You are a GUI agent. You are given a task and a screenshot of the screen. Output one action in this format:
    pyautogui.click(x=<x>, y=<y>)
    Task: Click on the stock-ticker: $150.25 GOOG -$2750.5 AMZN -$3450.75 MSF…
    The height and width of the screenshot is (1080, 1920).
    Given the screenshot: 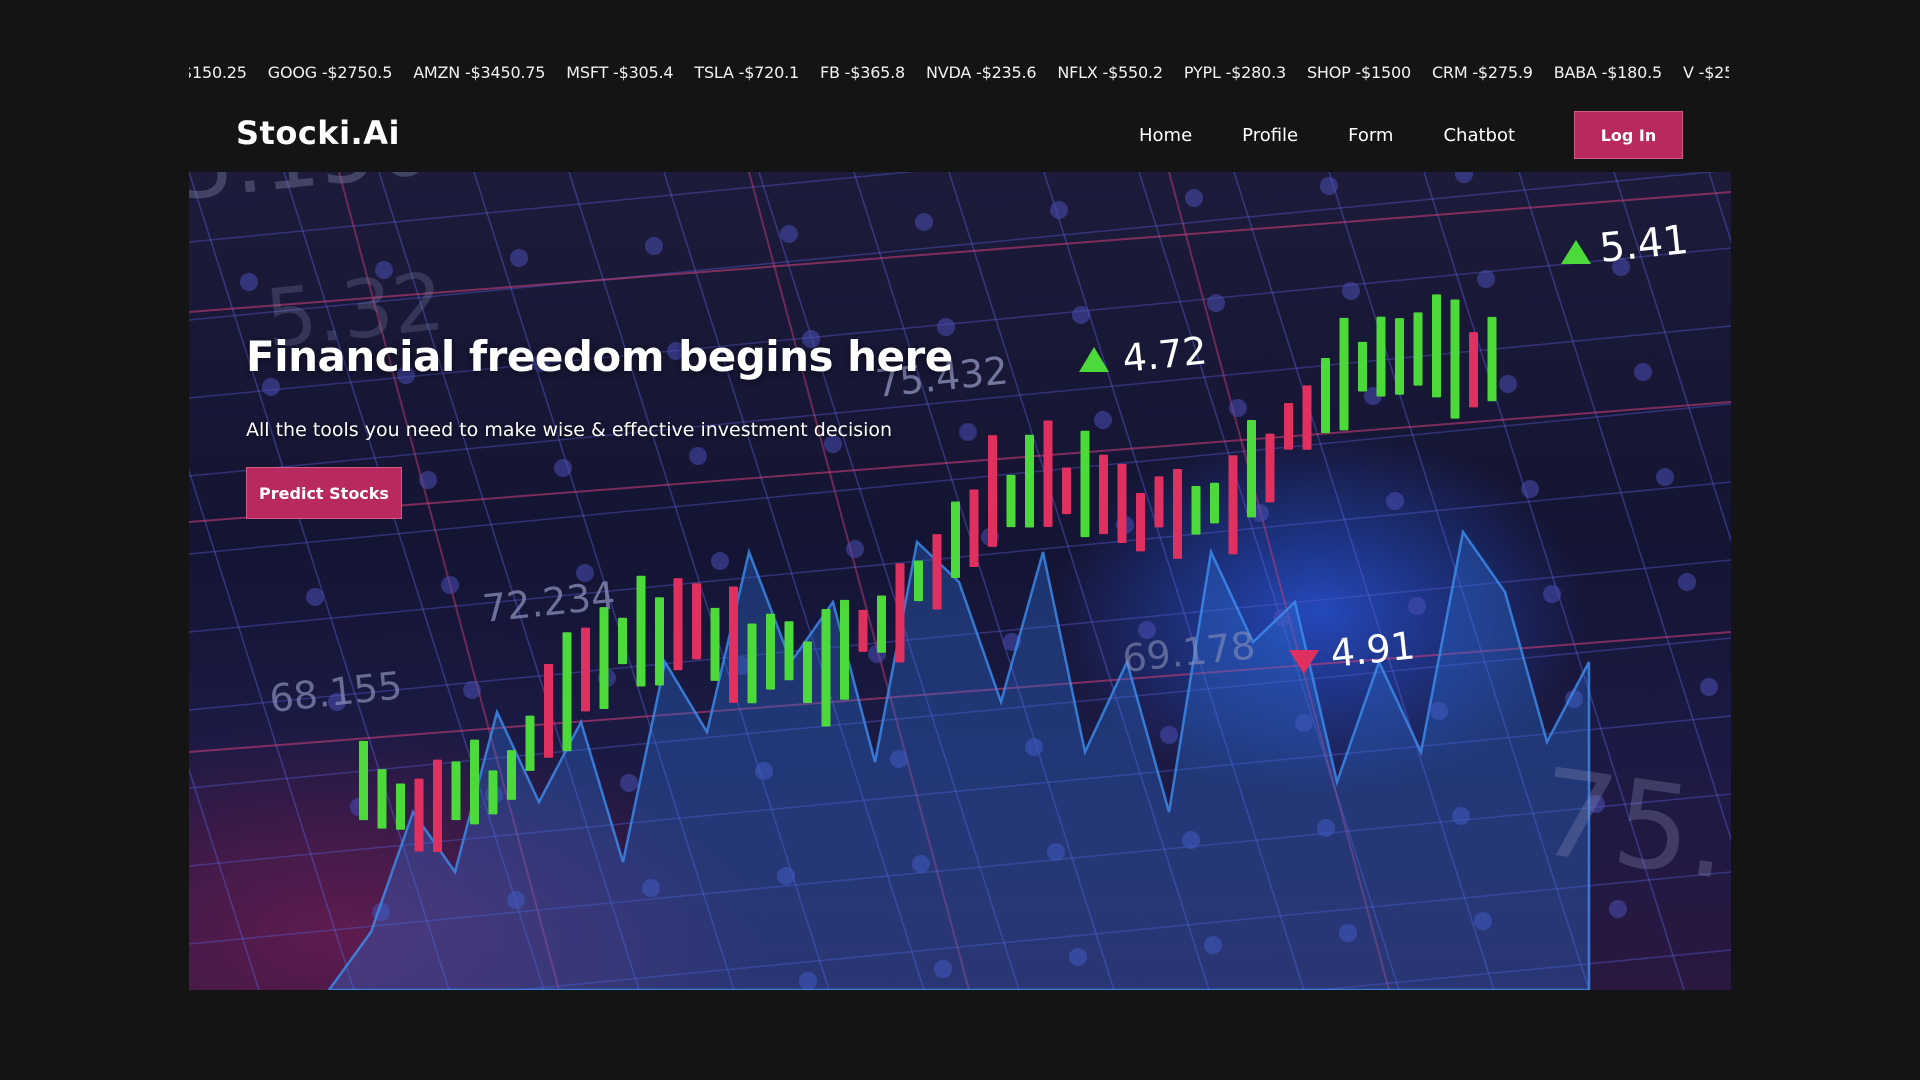 What is the action you would take?
    pyautogui.click(x=959, y=75)
    